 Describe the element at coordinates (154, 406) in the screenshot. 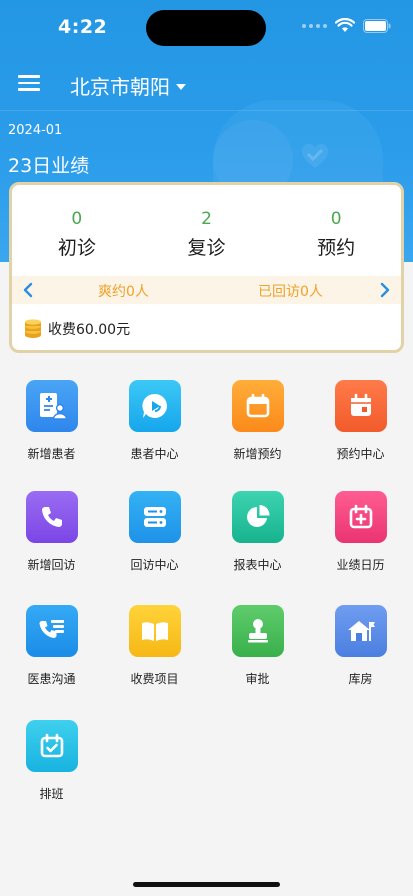

I see `patient-center-icon` at that location.